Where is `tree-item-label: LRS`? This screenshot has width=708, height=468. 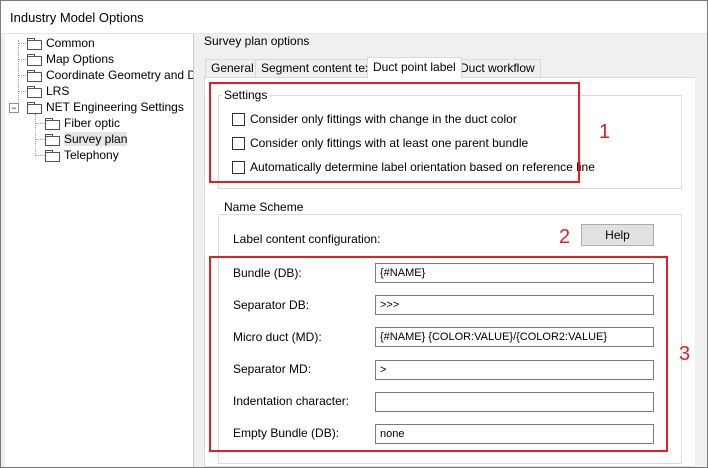 tree-item-label: LRS is located at coordinates (58, 91).